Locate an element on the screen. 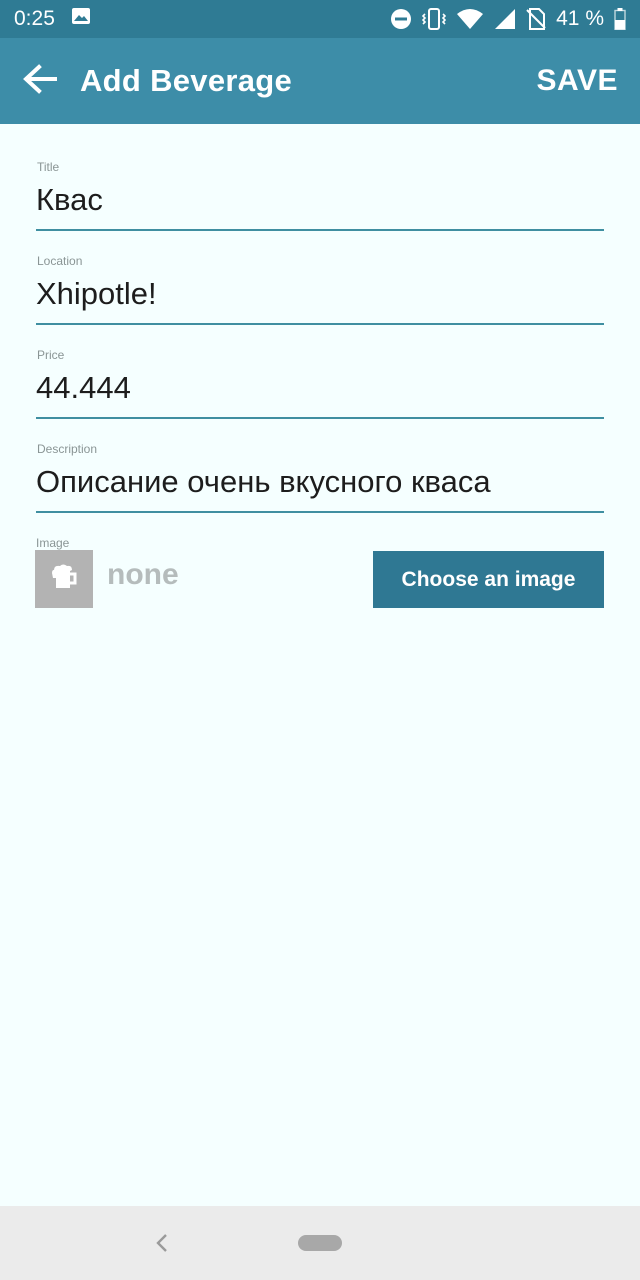 Image resolution: width=640 pixels, height=1280 pixels. image-thumbnail is located at coordinates (64, 579).